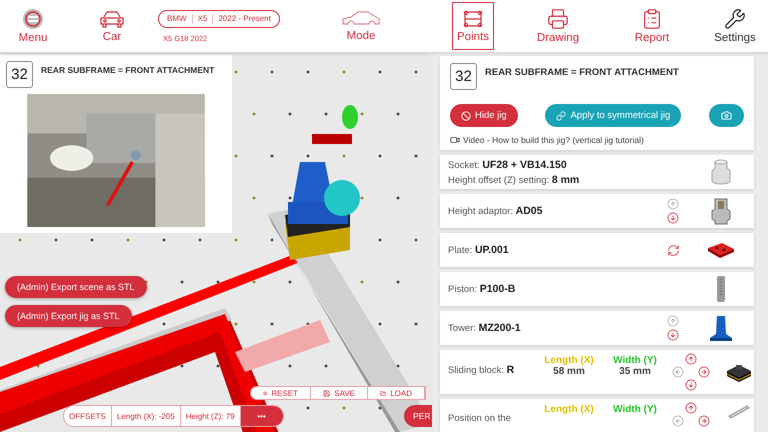 This screenshot has height=432, width=768. I want to click on hide-jig-button: Hide jig, so click(484, 115).